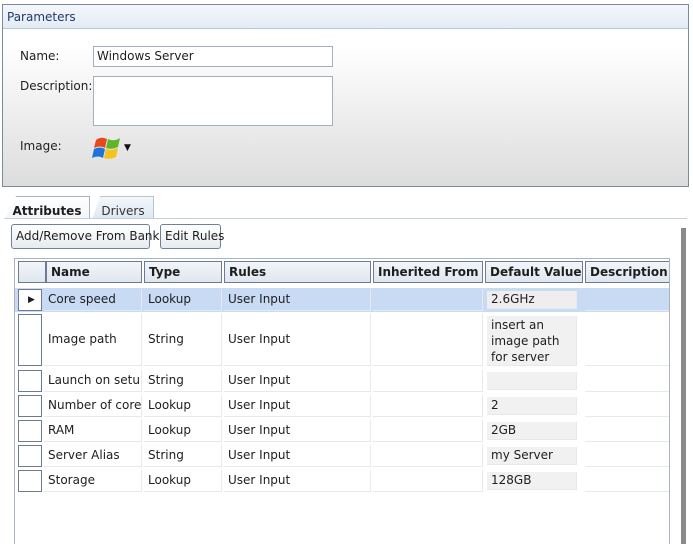 This screenshot has height=544, width=693. What do you see at coordinates (532, 406) in the screenshot?
I see `cell-default-value: 2` at bounding box center [532, 406].